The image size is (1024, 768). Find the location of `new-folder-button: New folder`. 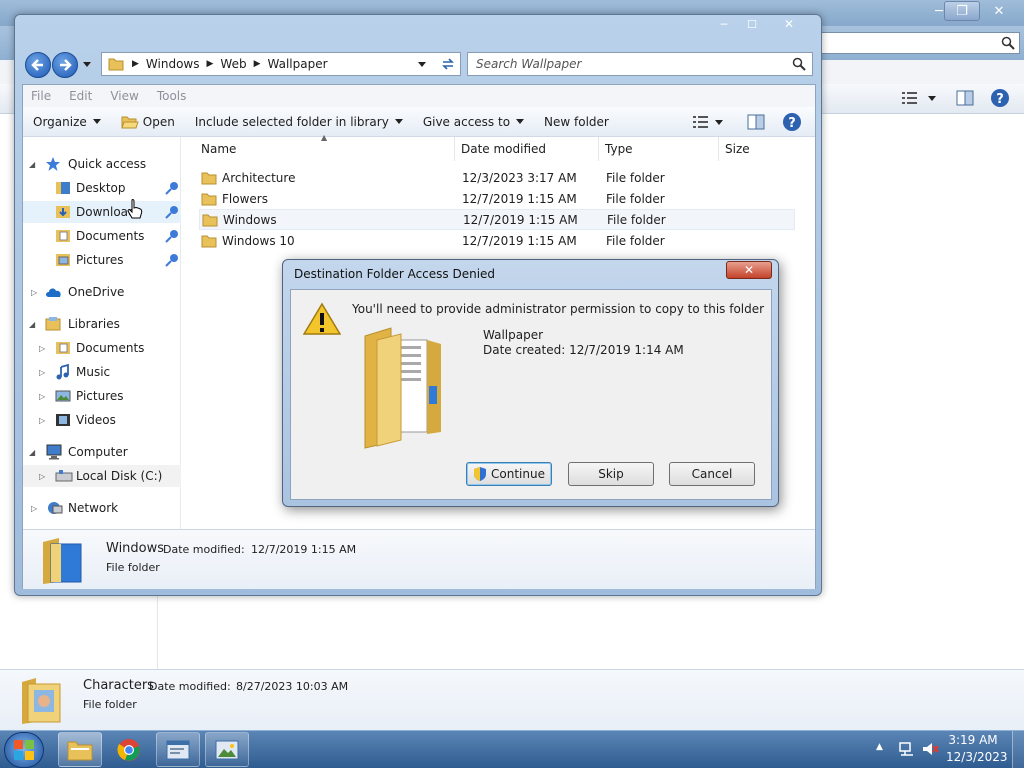

new-folder-button: New folder is located at coordinates (576, 122).